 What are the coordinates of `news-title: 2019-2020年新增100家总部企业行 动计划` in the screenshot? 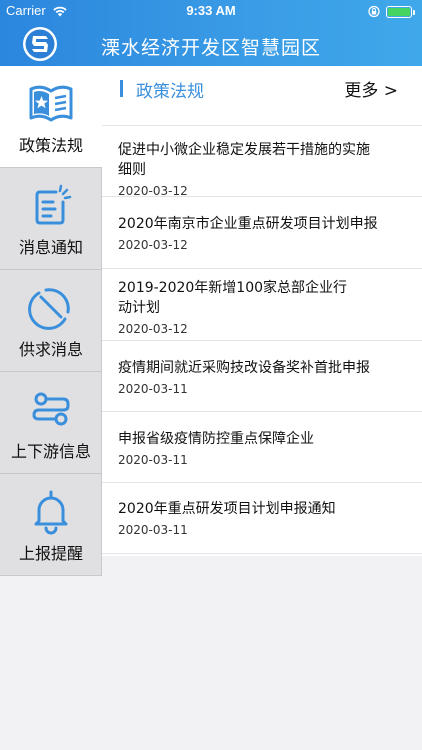 It's located at (233, 298).